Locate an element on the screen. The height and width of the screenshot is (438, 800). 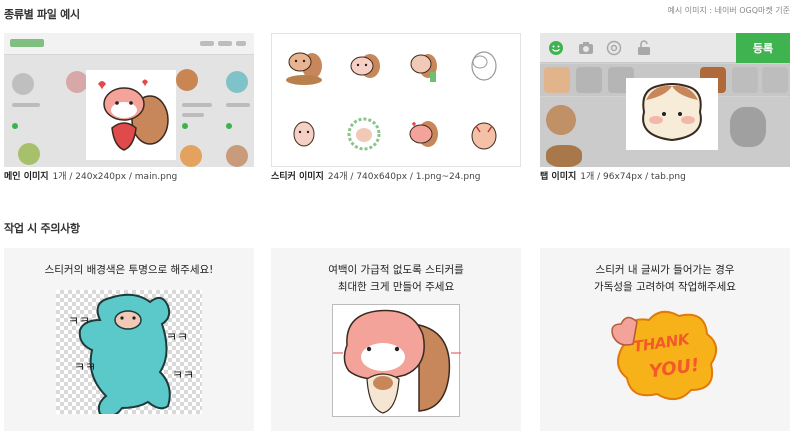
caption-label: 탭 이미지 is located at coordinates (558, 177).